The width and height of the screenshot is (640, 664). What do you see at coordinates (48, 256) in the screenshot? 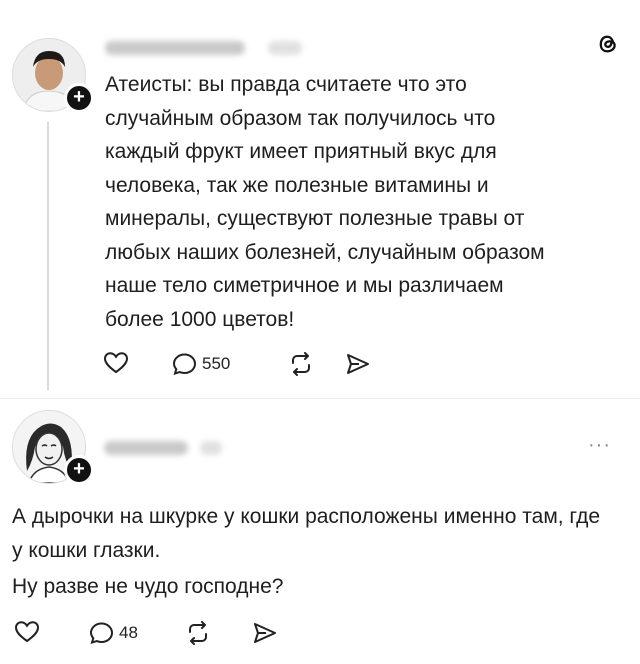
I see `thread-line` at bounding box center [48, 256].